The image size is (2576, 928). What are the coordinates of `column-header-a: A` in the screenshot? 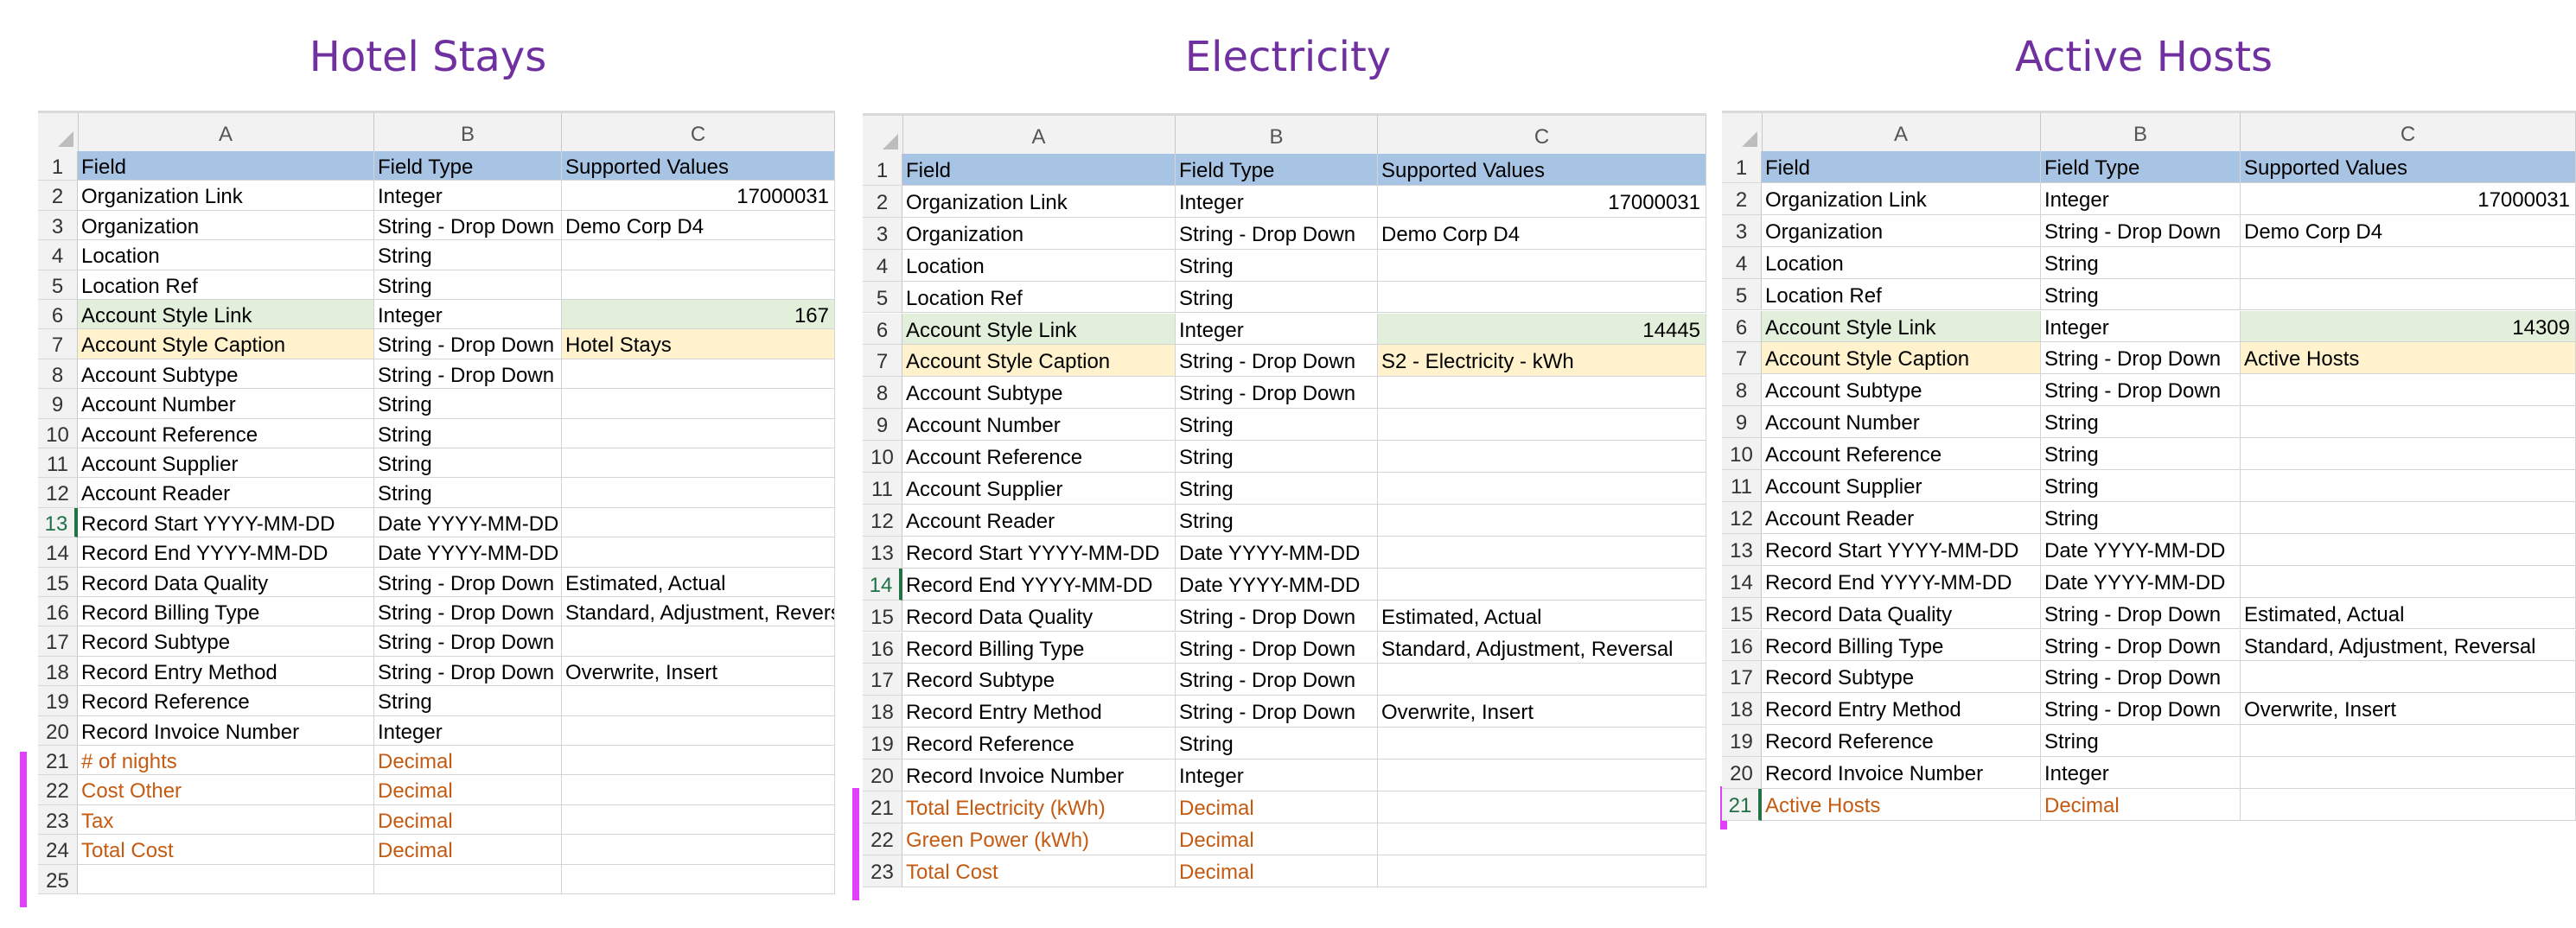 It's located at (1901, 132).